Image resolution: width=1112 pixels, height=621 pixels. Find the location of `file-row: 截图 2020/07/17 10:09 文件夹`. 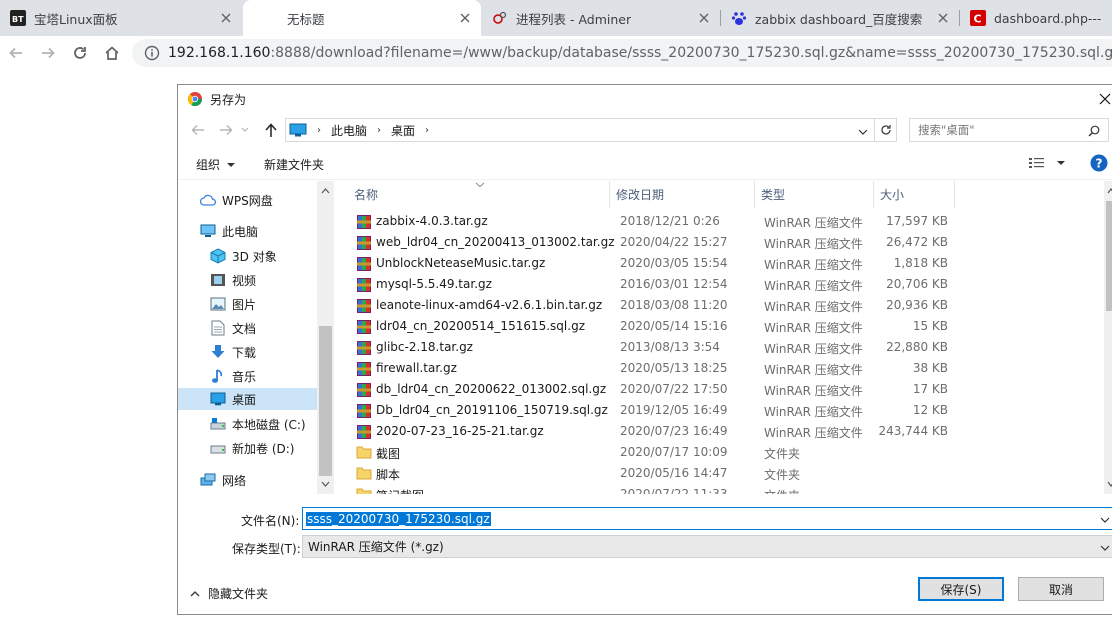

file-row: 截图 2020/07/17 10:09 文件夹 is located at coordinates (652, 452).